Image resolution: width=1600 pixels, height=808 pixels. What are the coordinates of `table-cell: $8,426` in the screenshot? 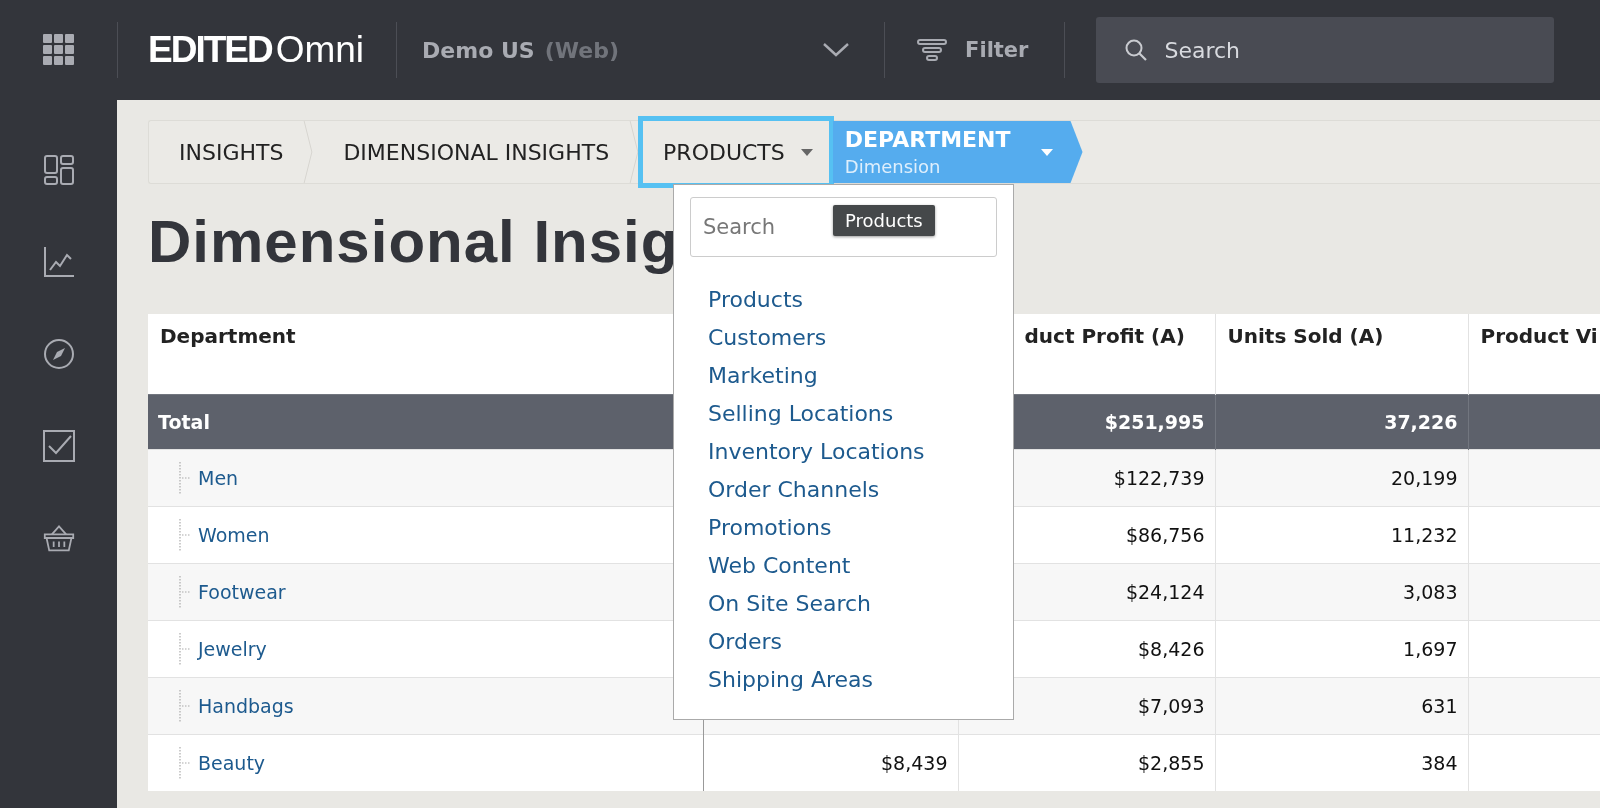 It's located at (1171, 648).